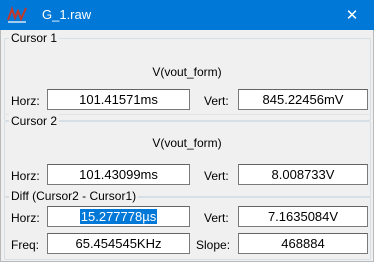 The image size is (374, 262). Describe the element at coordinates (303, 174) in the screenshot. I see `cursor2-vert-field: 8.008733V` at that location.